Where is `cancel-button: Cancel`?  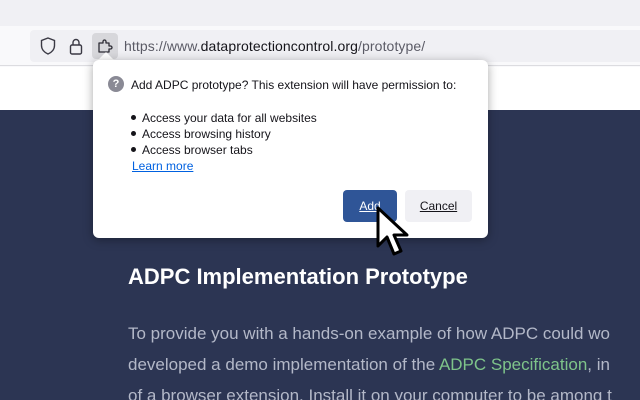
cancel-button: Cancel is located at coordinates (438, 206).